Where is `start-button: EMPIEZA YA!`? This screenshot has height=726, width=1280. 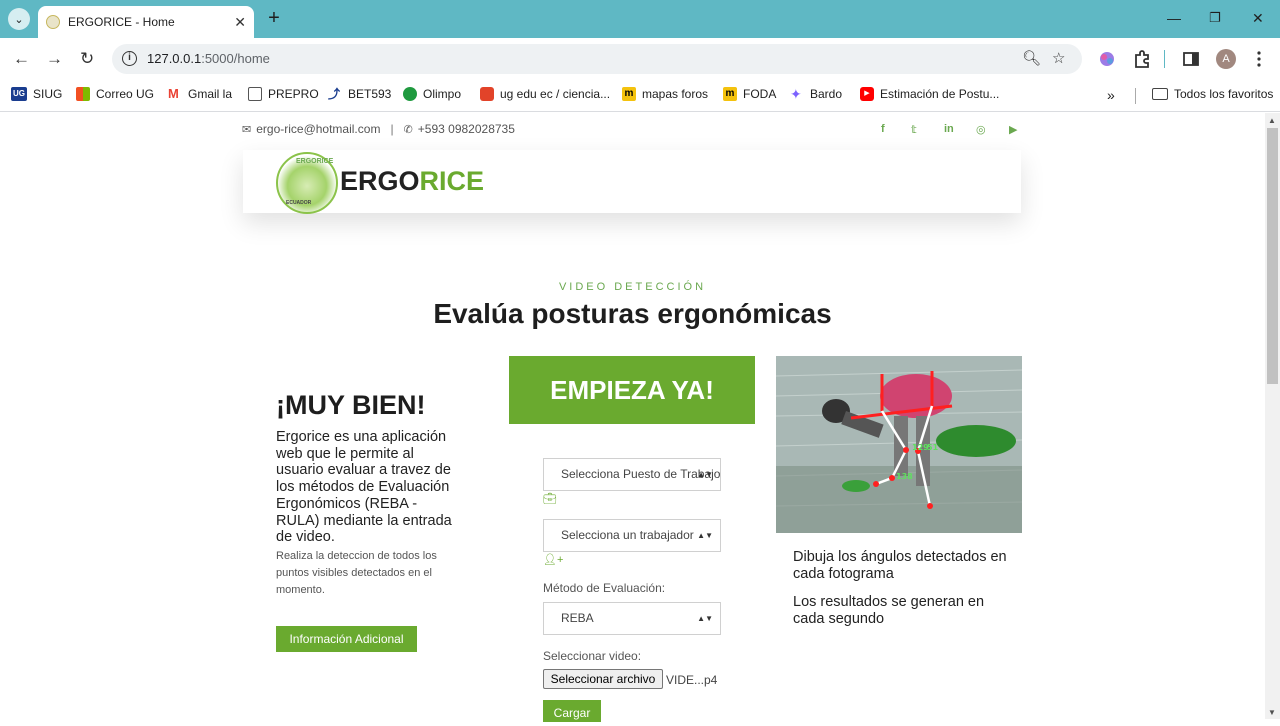 start-button: EMPIEZA YA! is located at coordinates (632, 390).